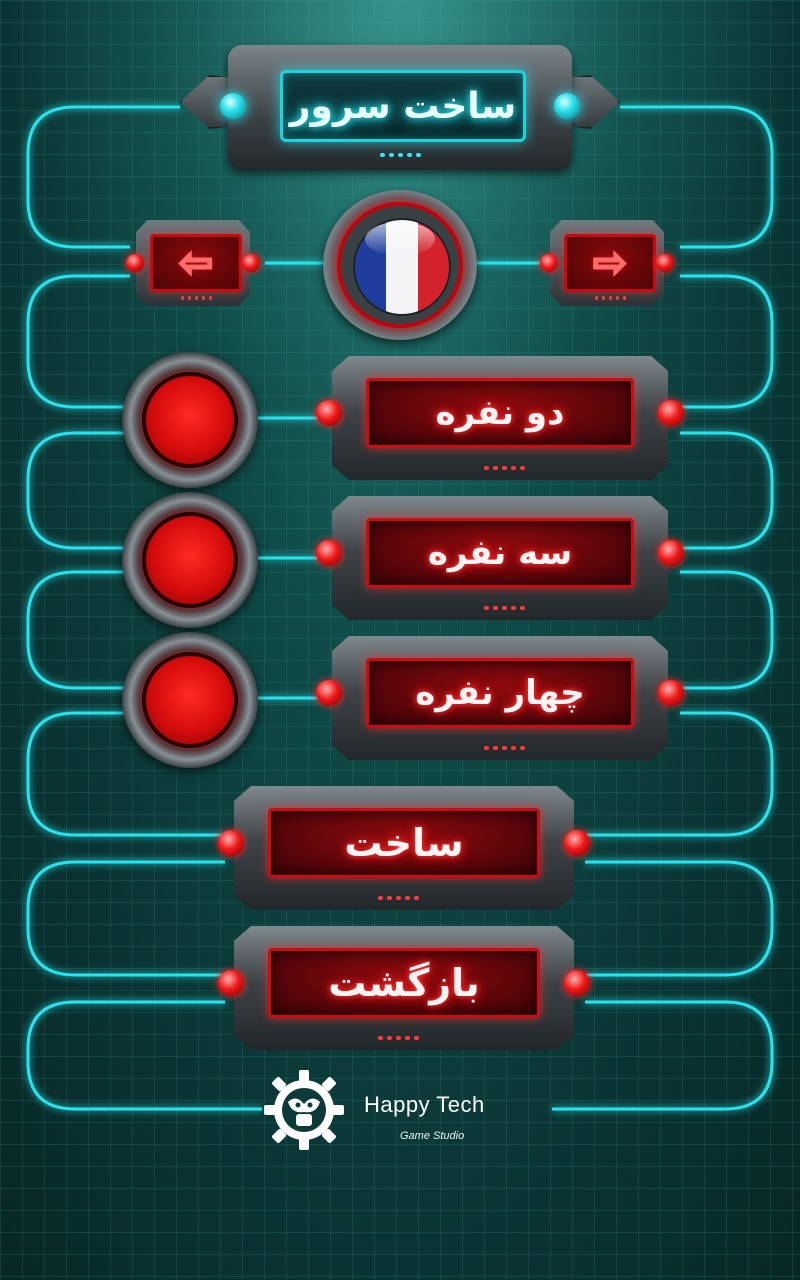 Image resolution: width=800 pixels, height=1280 pixels. What do you see at coordinates (424, 1104) in the screenshot?
I see `studio-name: Happy Tech` at bounding box center [424, 1104].